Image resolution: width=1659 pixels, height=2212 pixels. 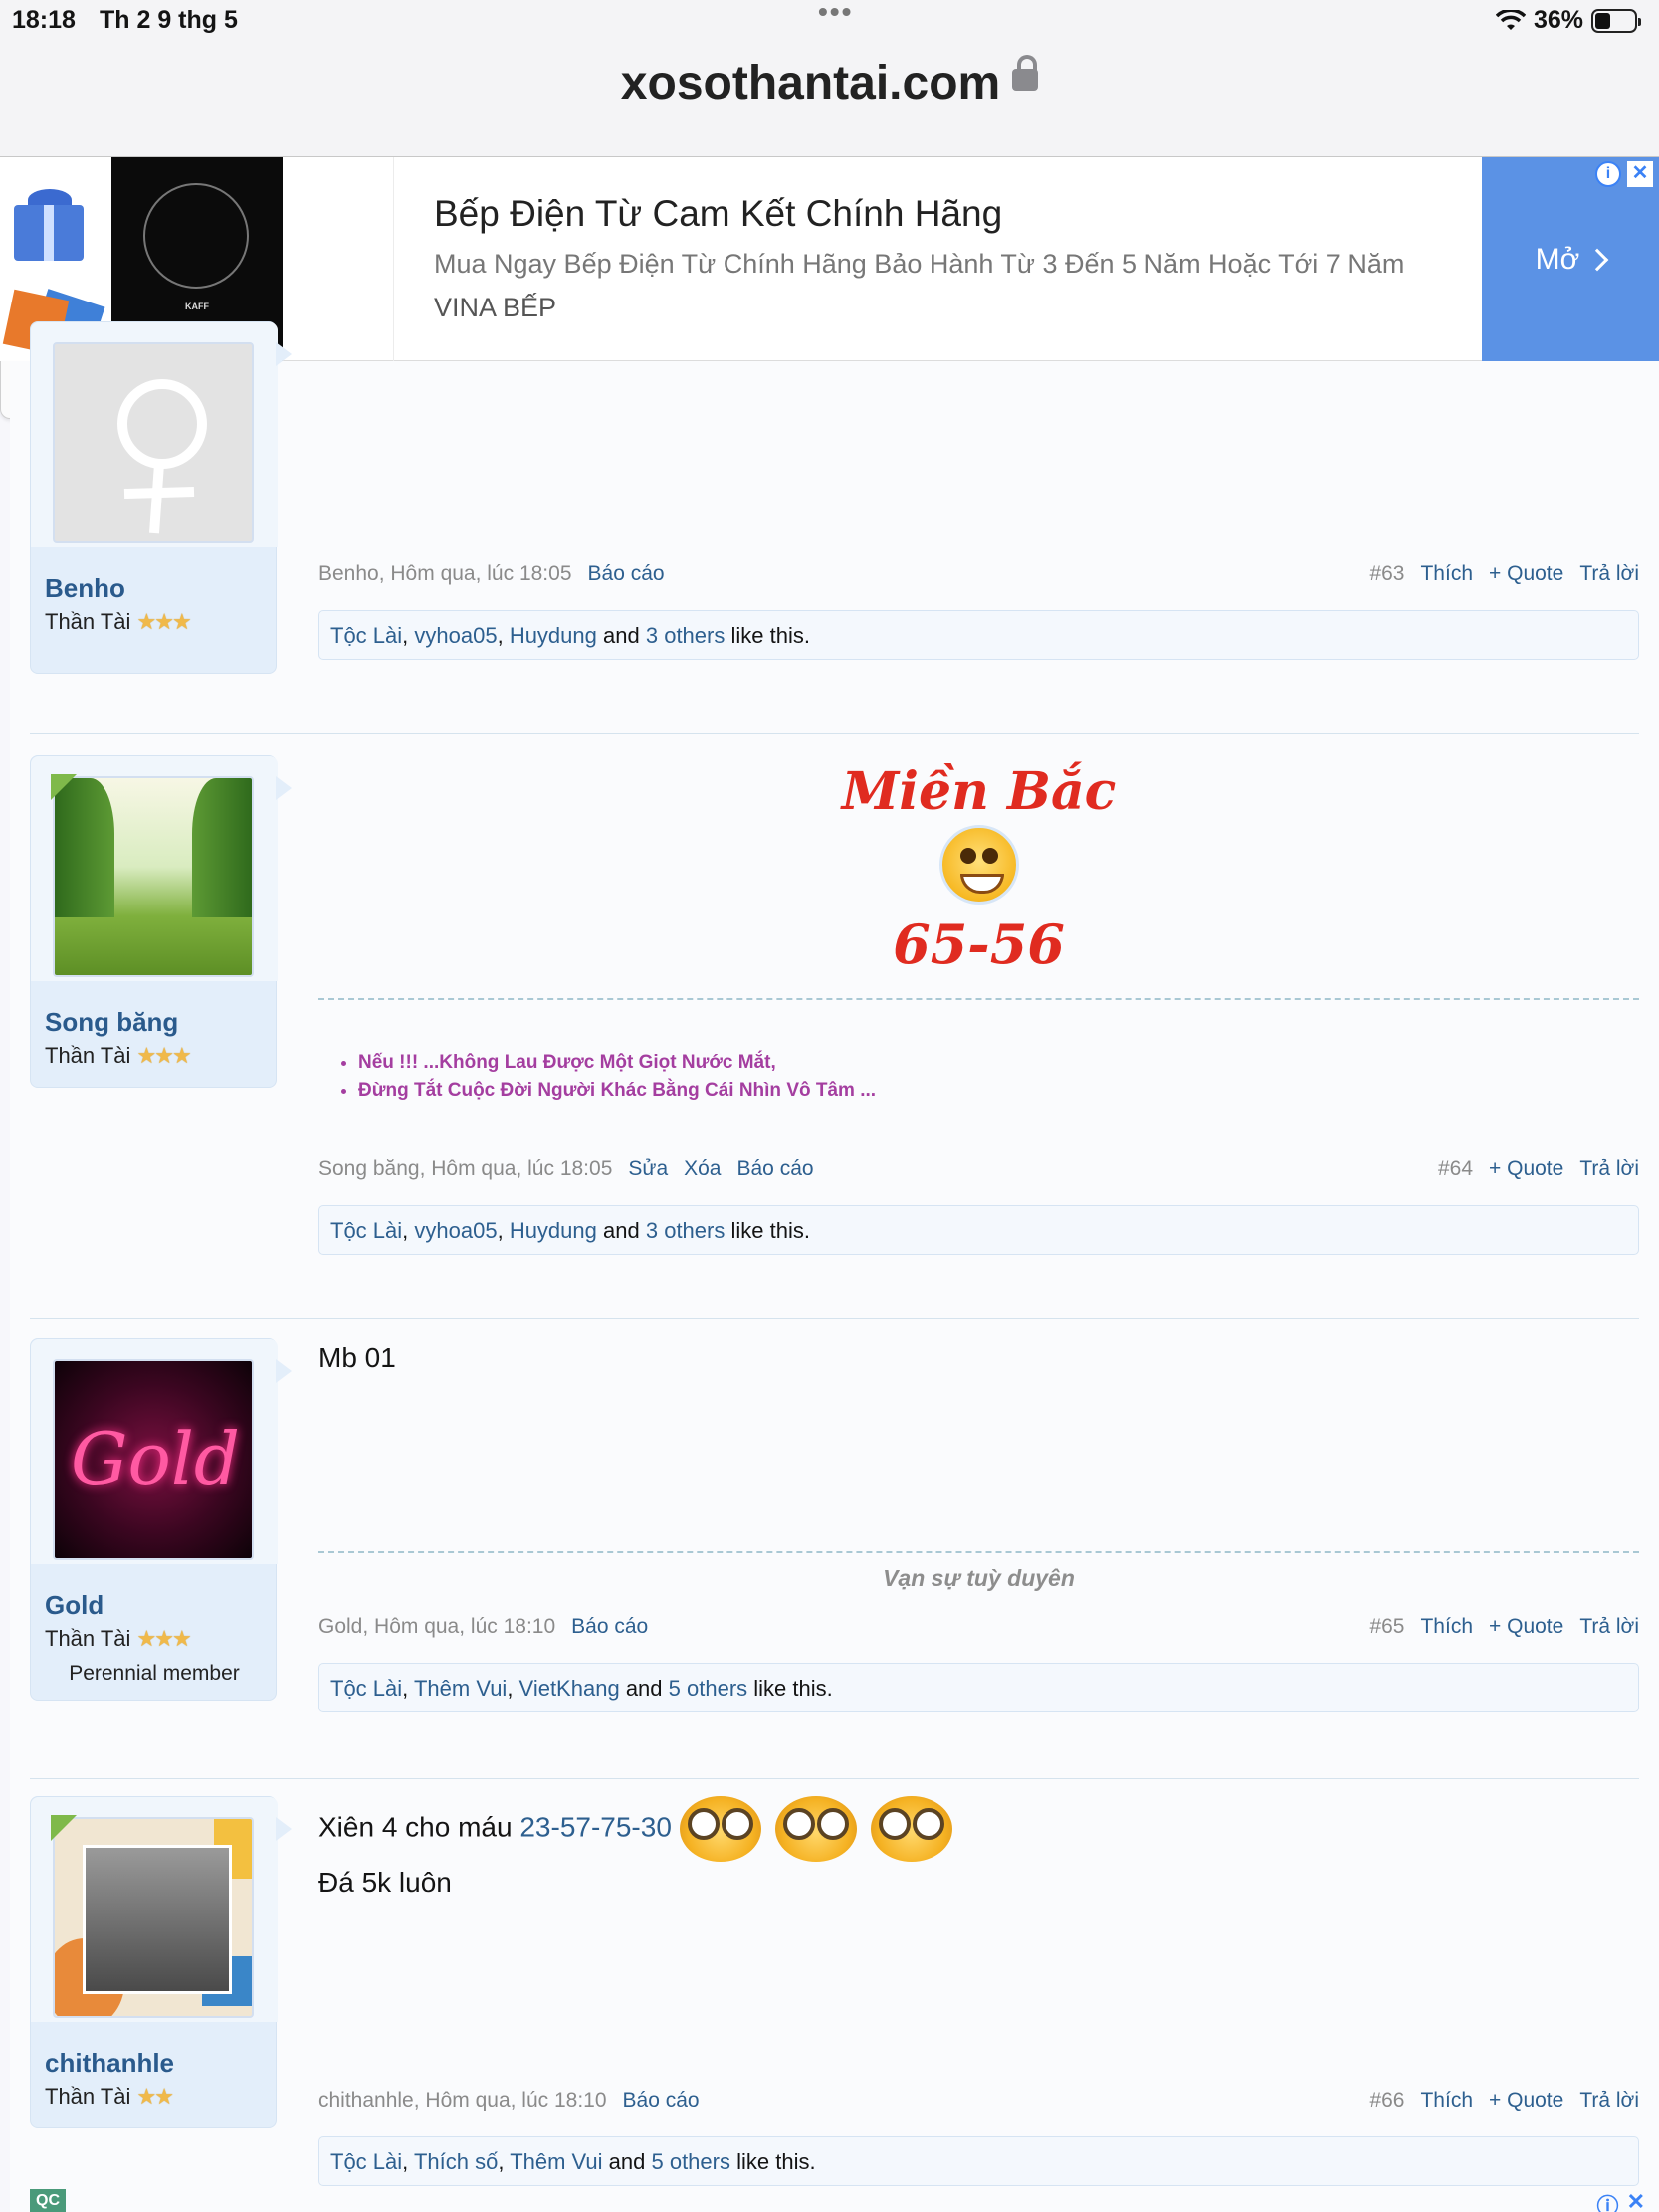 I want to click on ad-controls: i ✕, so click(x=1624, y=174).